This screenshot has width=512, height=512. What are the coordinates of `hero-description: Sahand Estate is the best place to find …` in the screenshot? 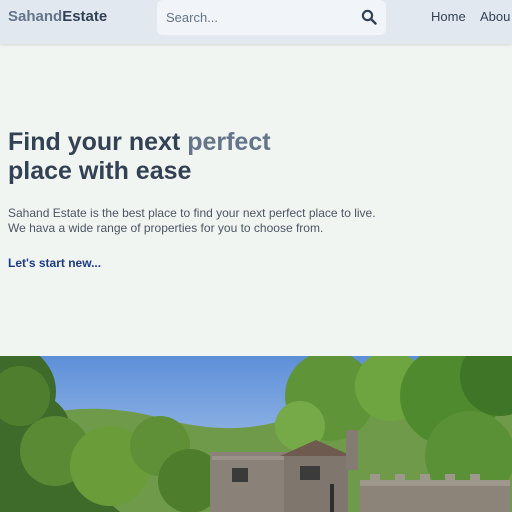 It's located at (198, 221).